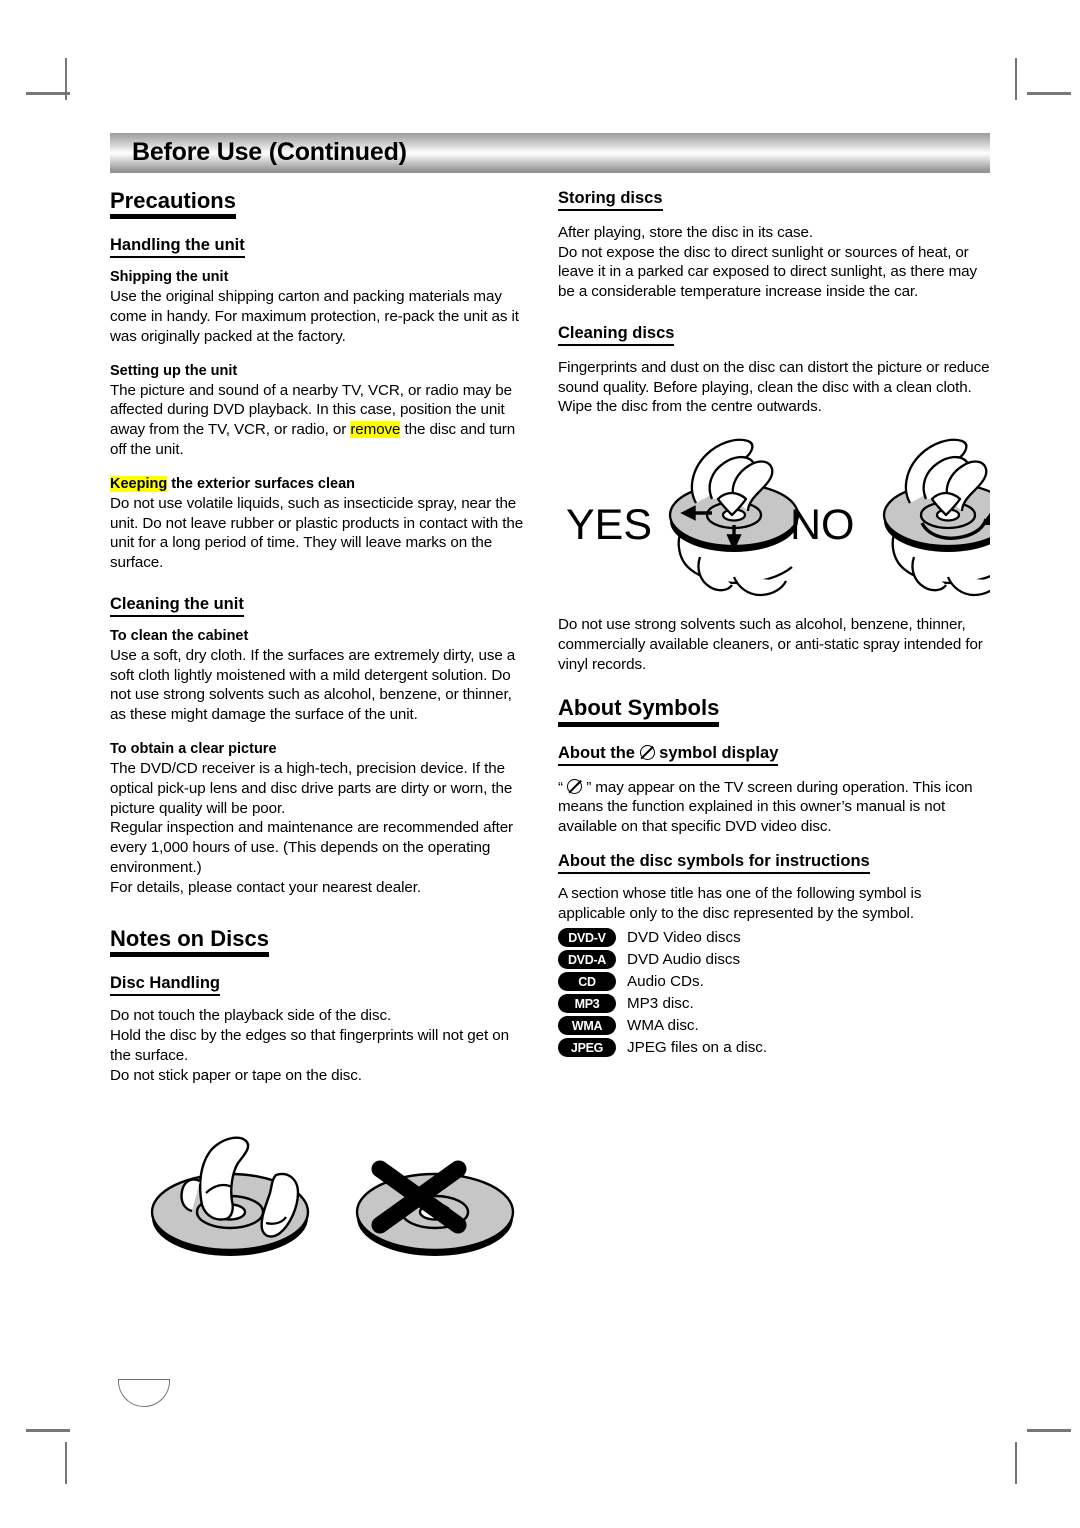 The width and height of the screenshot is (1080, 1528). What do you see at coordinates (174, 370) in the screenshot?
I see `setting-up-the-unit-title: Setting up the unit` at bounding box center [174, 370].